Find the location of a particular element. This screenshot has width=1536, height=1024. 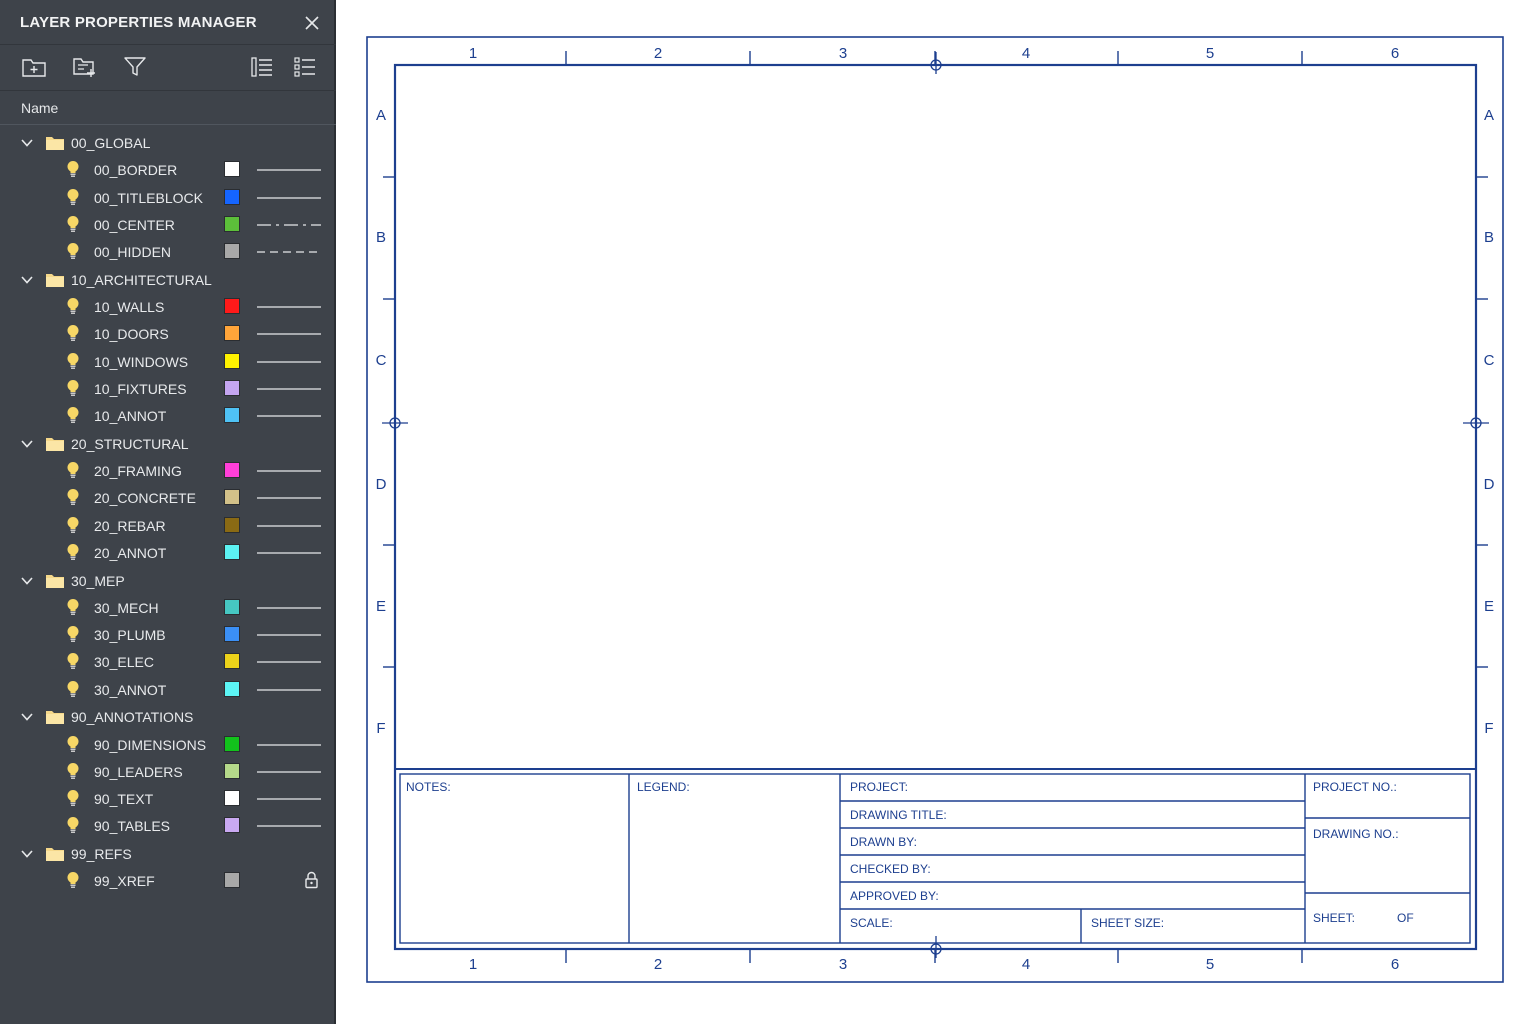

layer-group-row: 10_ARCHITECTURAL is located at coordinates (168, 279).